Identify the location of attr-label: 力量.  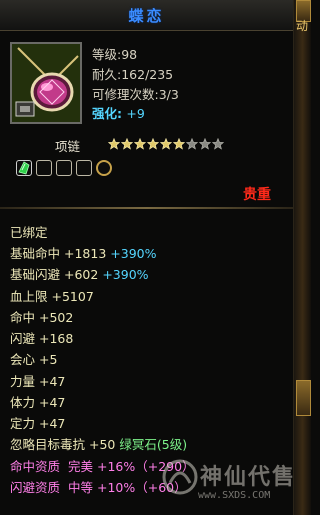
(23, 381).